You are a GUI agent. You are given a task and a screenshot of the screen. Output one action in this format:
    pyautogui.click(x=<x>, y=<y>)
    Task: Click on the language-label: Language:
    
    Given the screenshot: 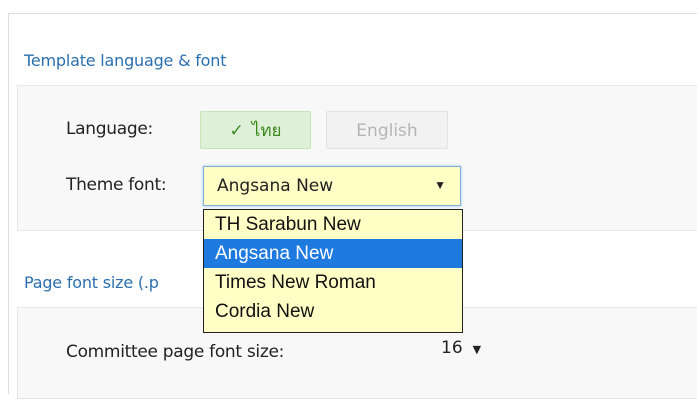 What is the action you would take?
    pyautogui.click(x=109, y=129)
    